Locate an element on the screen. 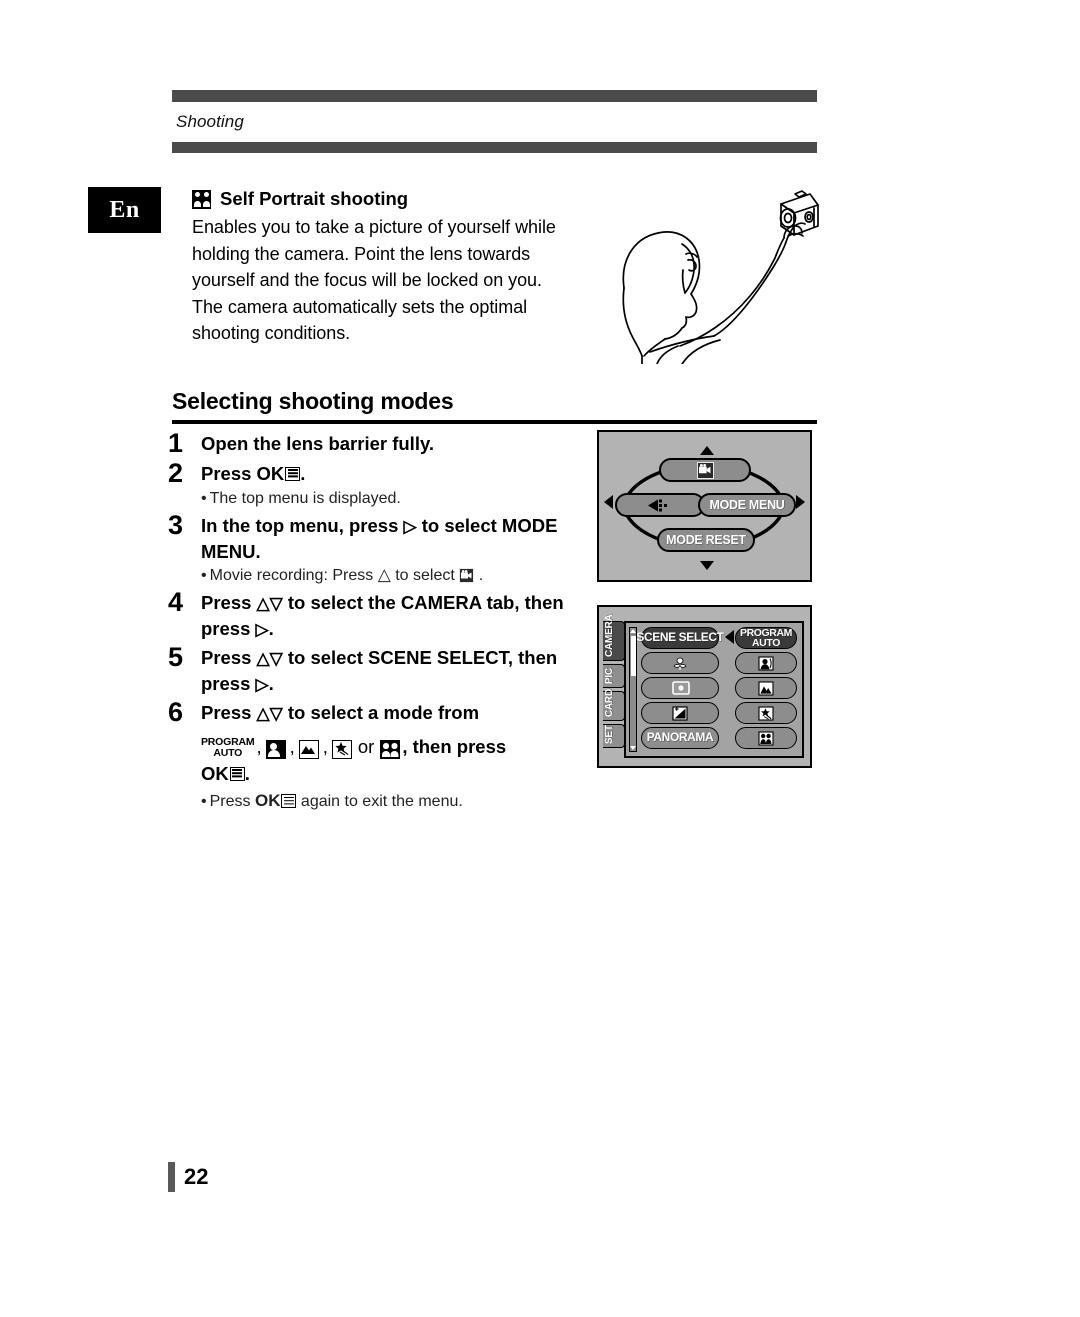  page-number: 22 is located at coordinates (188, 1177).